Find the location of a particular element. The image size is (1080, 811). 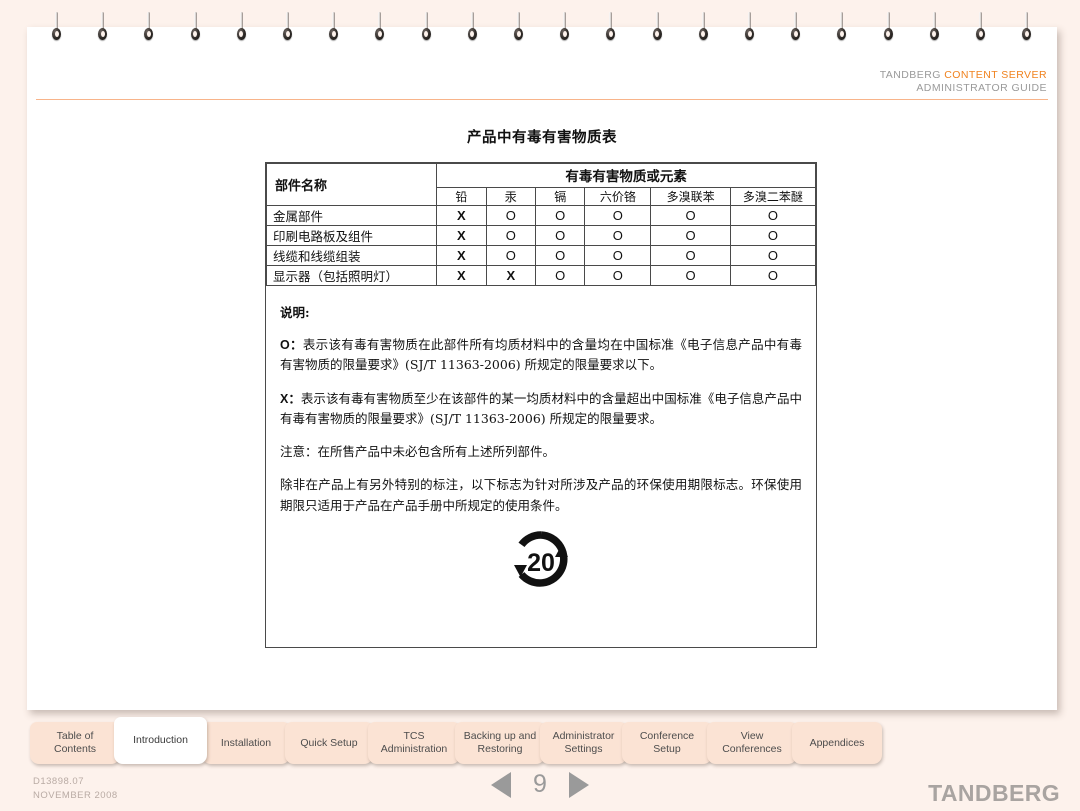

tab-label: TCS Administration is located at coordinates (414, 742).